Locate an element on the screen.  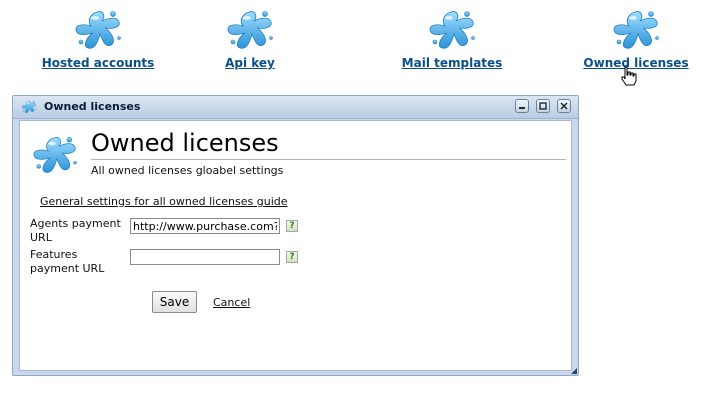
agents-payment-url-field is located at coordinates (205, 226).